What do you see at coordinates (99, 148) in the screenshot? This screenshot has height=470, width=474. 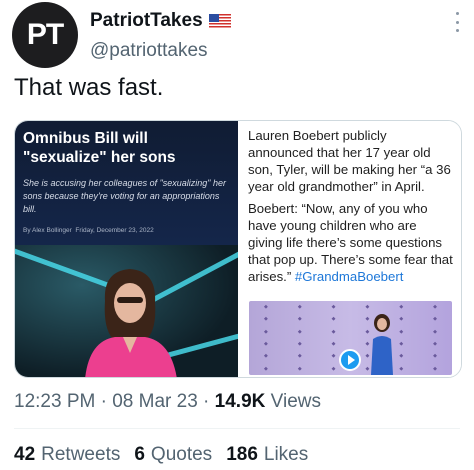 I see `news-headline: Omnibus Bill will "sexualize" her sons` at bounding box center [99, 148].